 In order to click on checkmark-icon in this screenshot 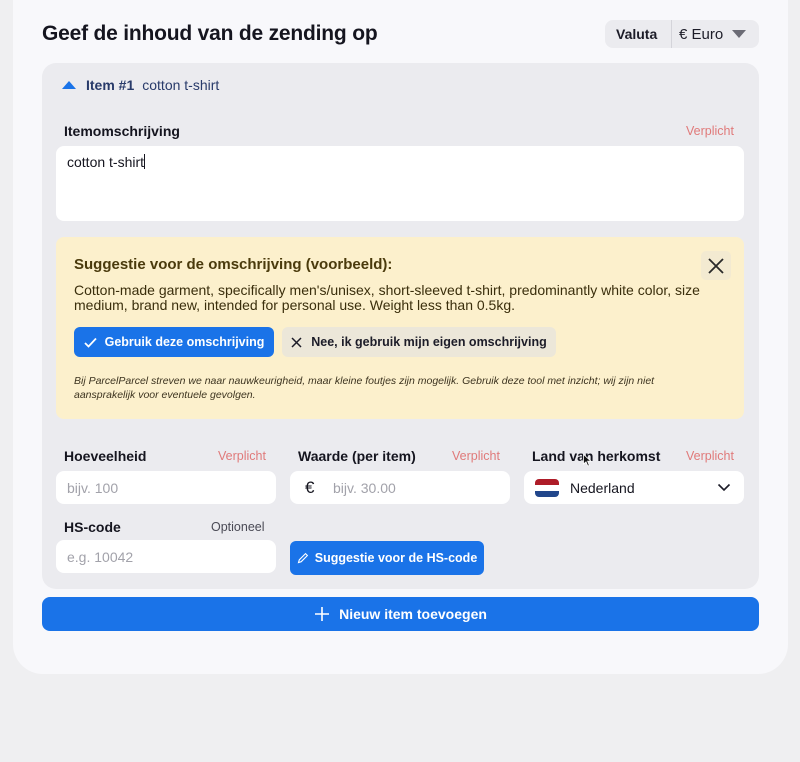, I will do `click(90, 342)`.